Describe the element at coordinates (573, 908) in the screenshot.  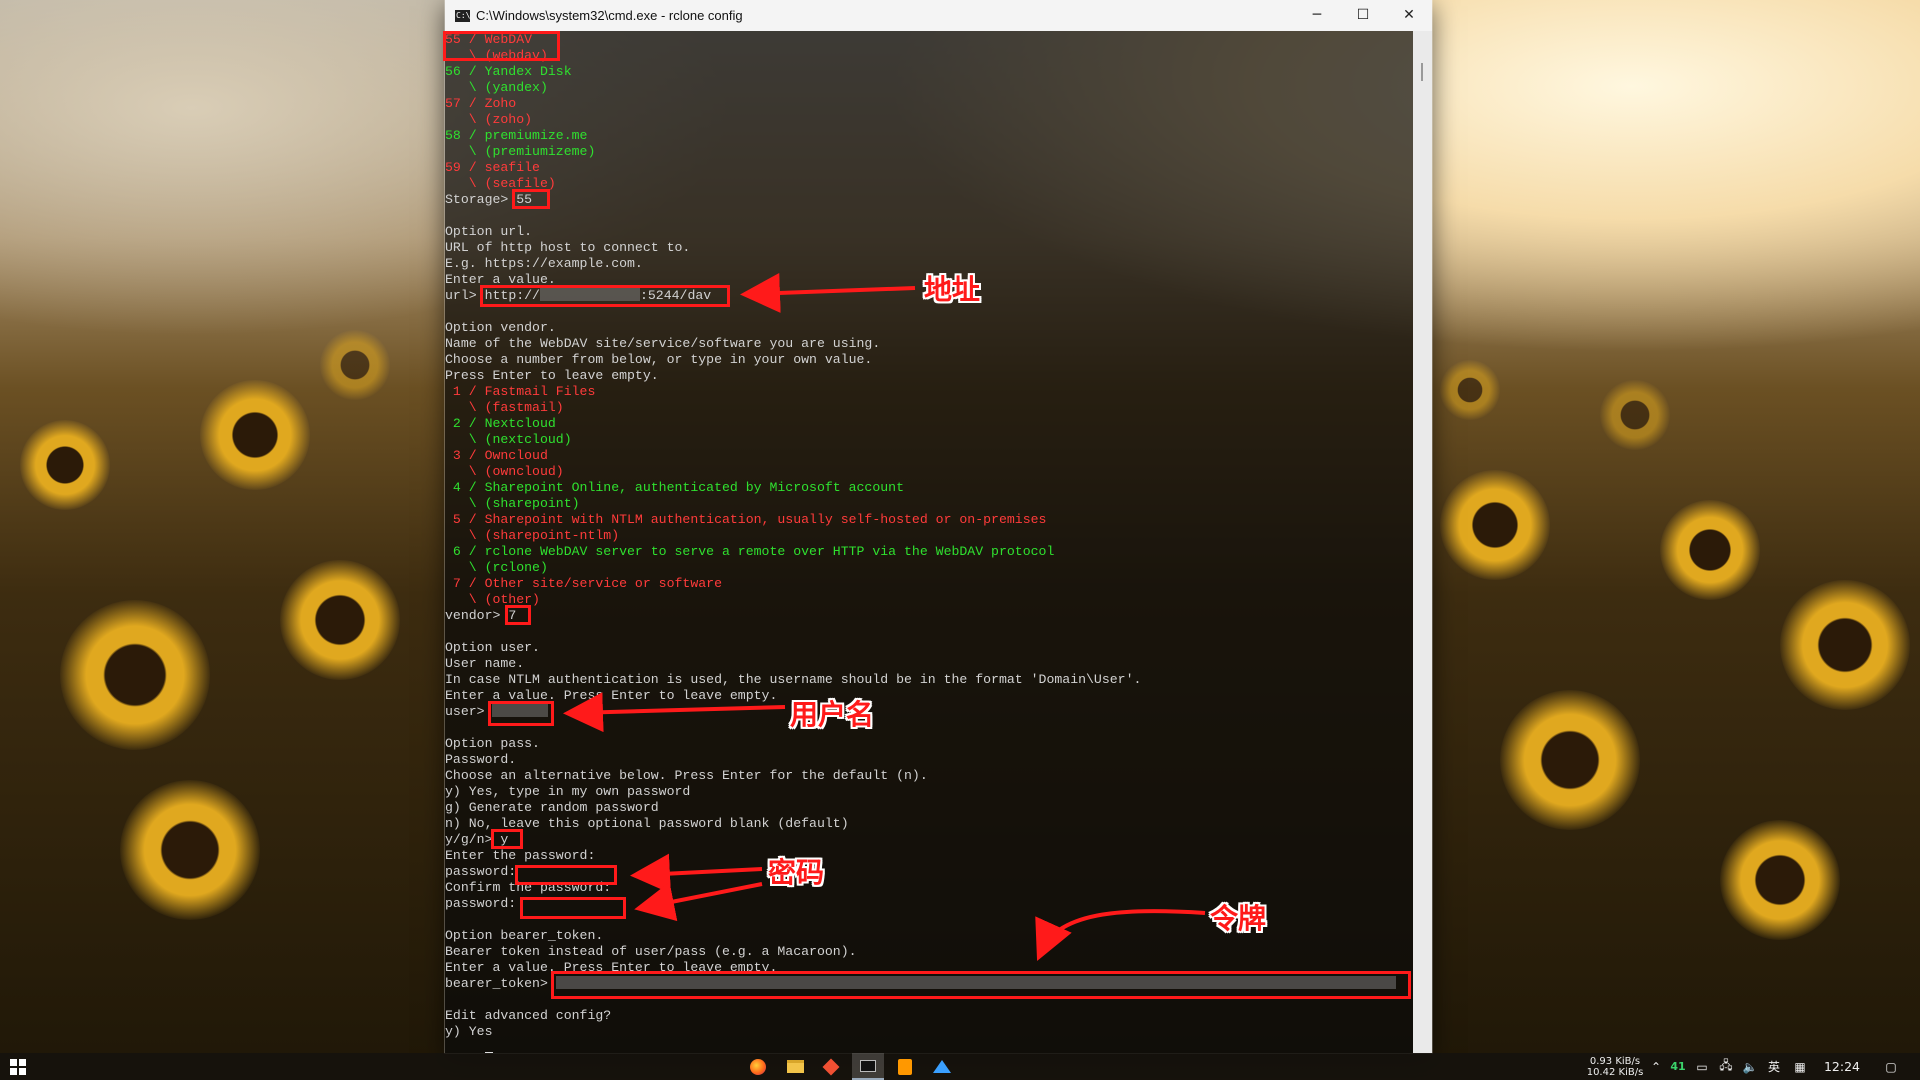
I see `highlight-password-confirm` at that location.